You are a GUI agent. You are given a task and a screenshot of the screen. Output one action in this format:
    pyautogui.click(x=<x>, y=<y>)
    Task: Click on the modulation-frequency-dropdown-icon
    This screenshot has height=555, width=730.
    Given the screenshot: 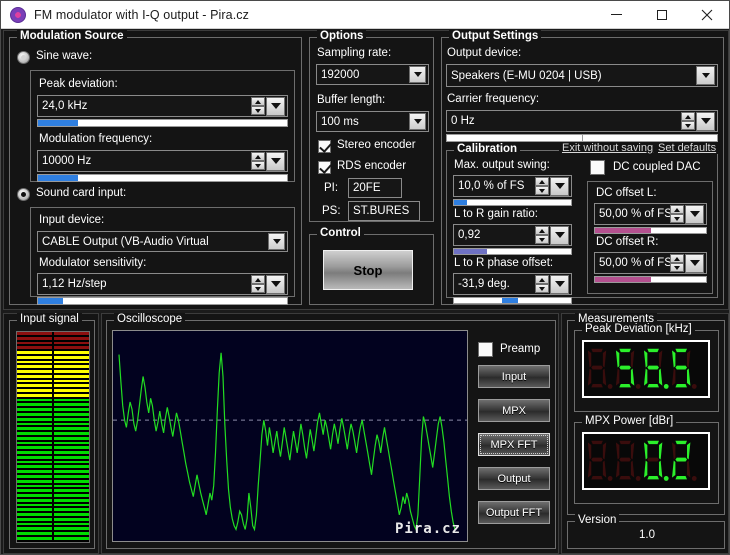 What is the action you would take?
    pyautogui.click(x=275, y=161)
    